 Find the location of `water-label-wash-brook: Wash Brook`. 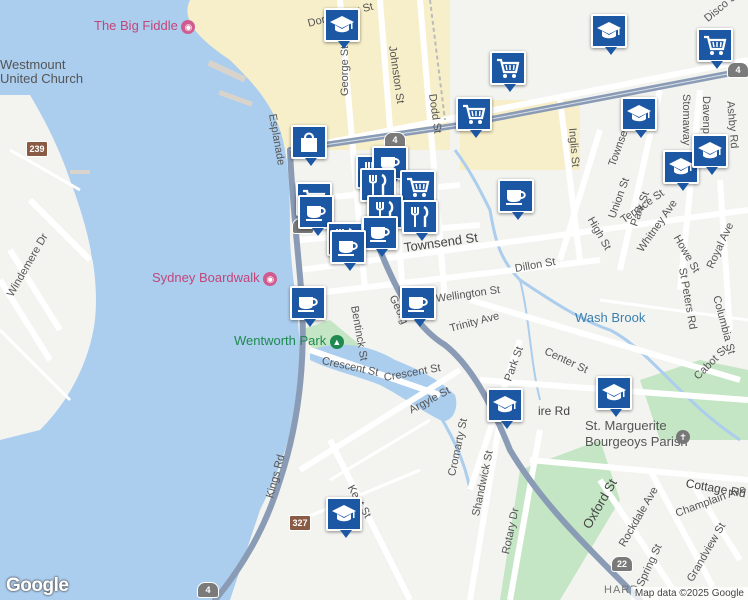

water-label-wash-brook: Wash Brook is located at coordinates (610, 317).